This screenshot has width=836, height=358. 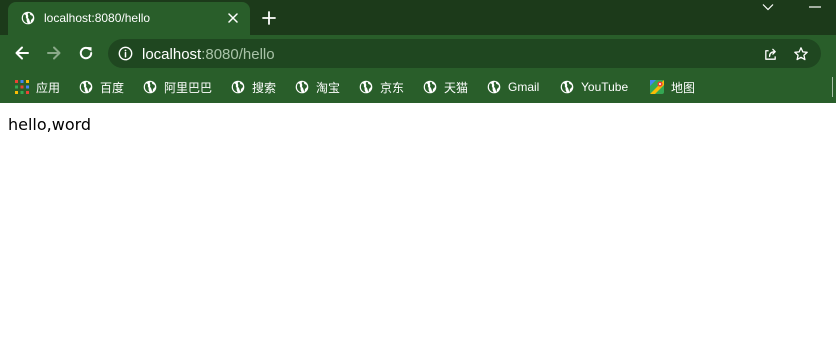 I want to click on bookmark-label: YouTube, so click(x=605, y=87).